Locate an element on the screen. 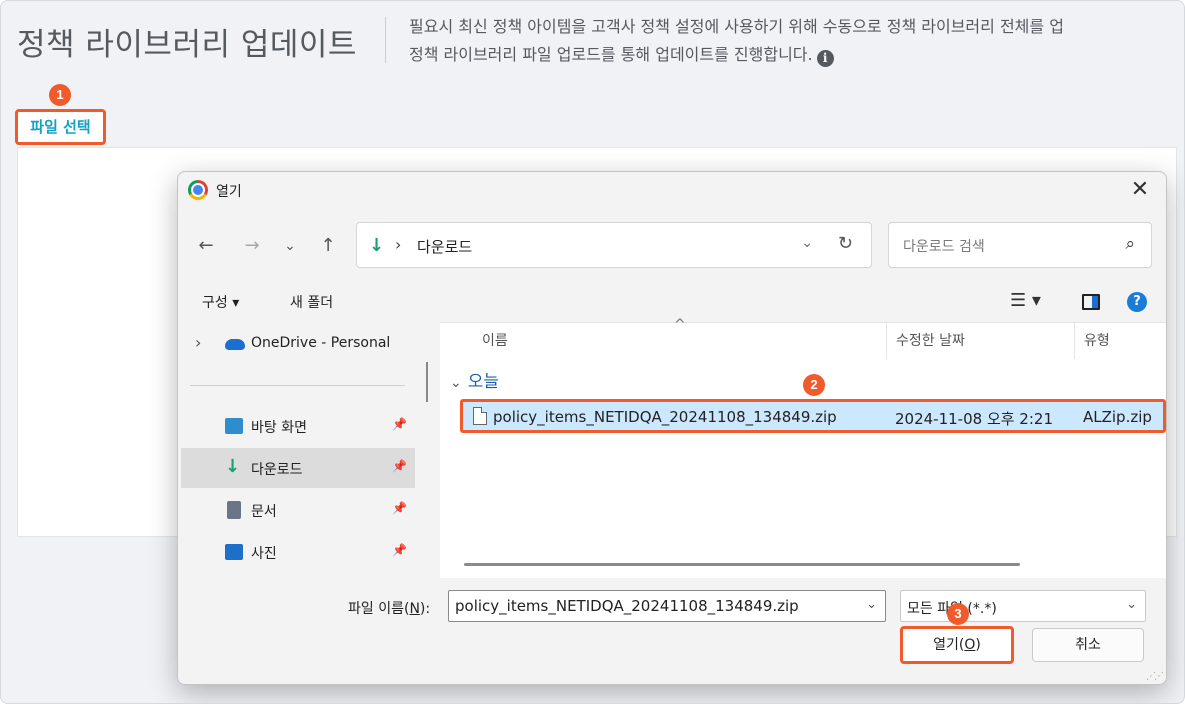 This screenshot has height=704, width=1185. forward-arrow-icon: → is located at coordinates (252, 246).